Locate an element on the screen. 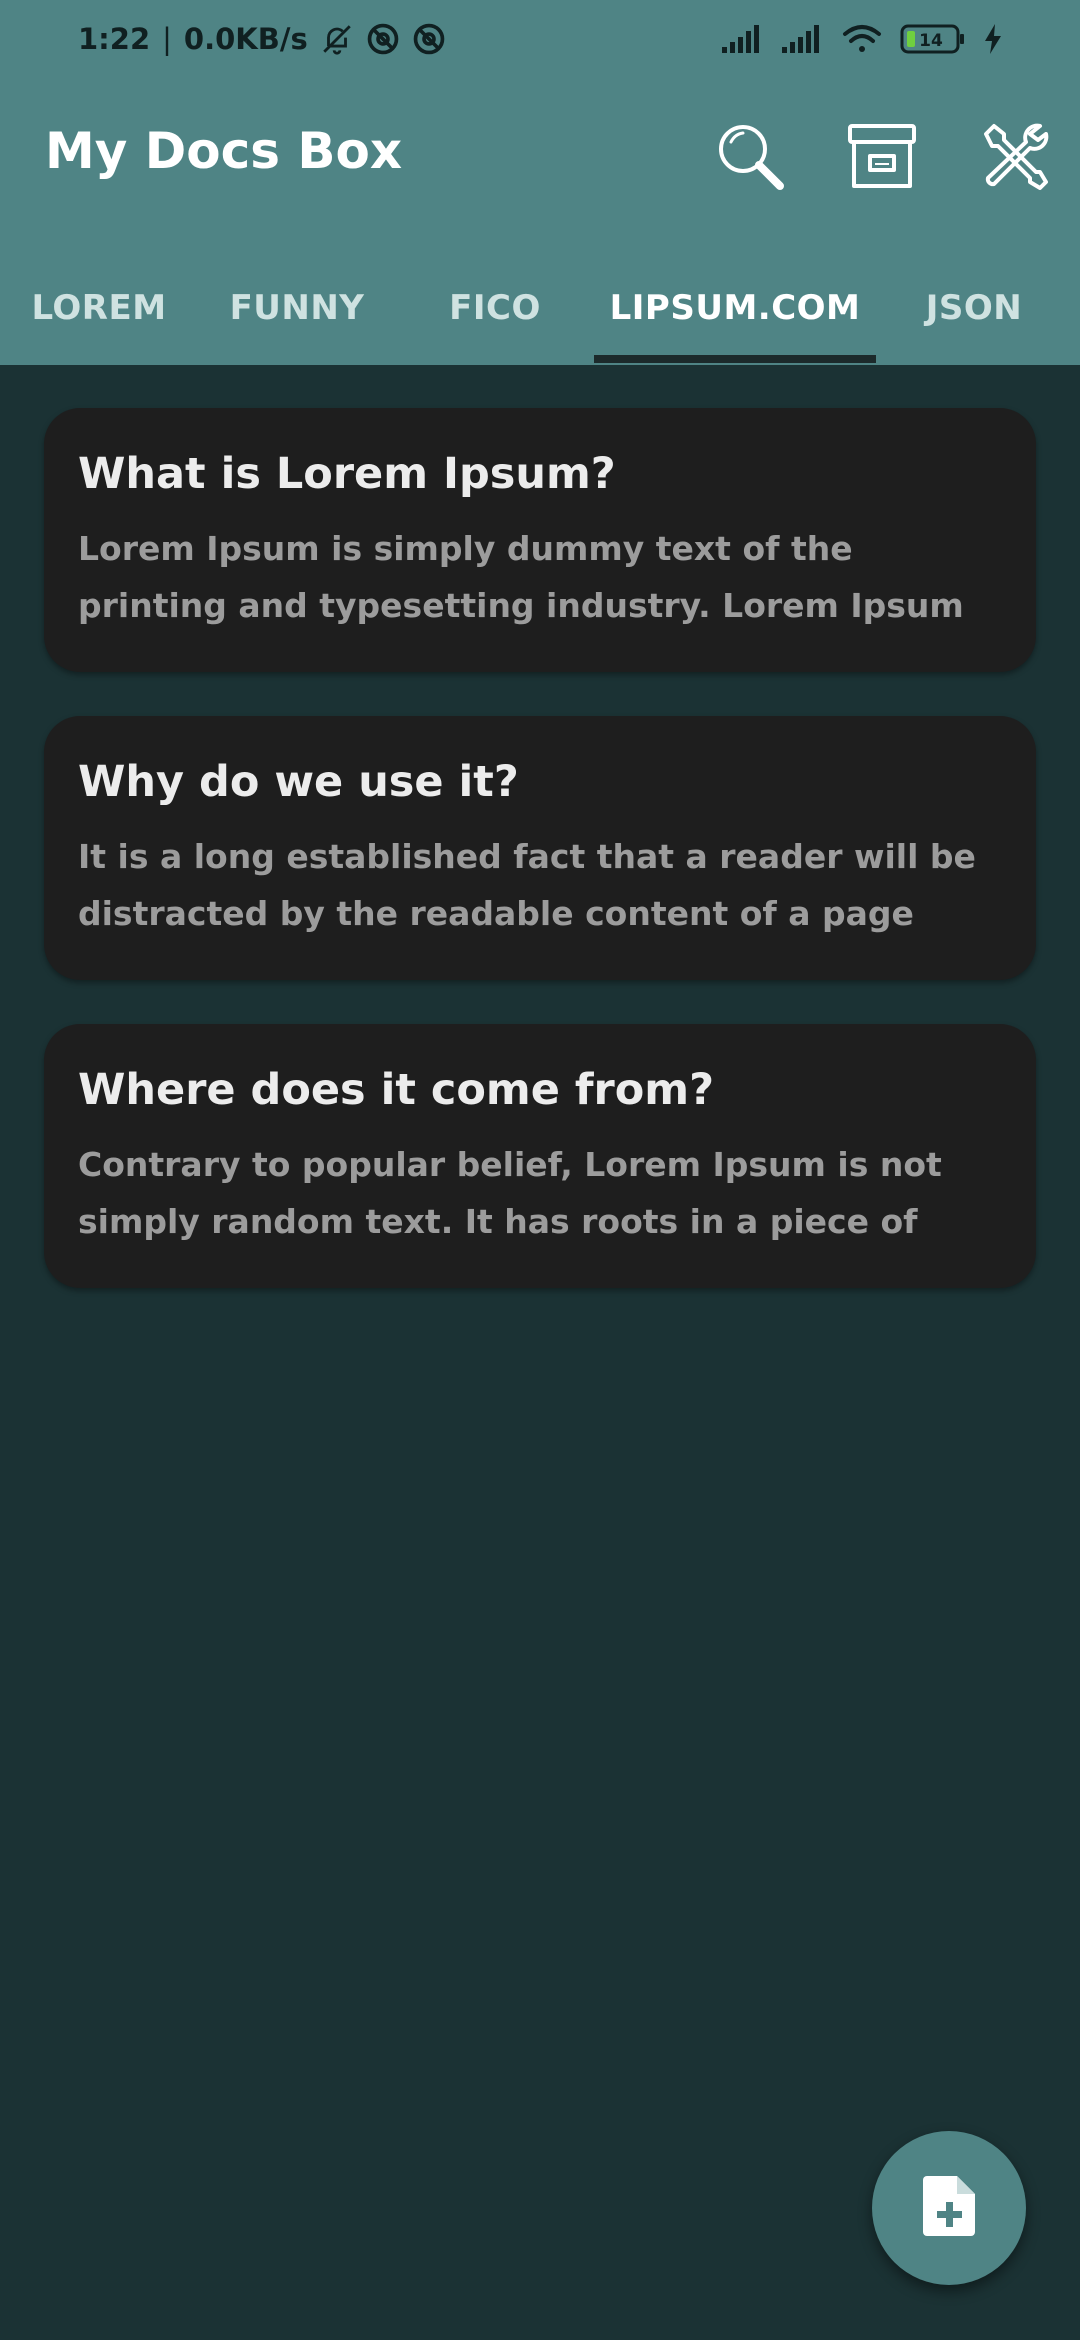 The image size is (1080, 2340). status-net-speed: 0.0KB/s is located at coordinates (245, 39).